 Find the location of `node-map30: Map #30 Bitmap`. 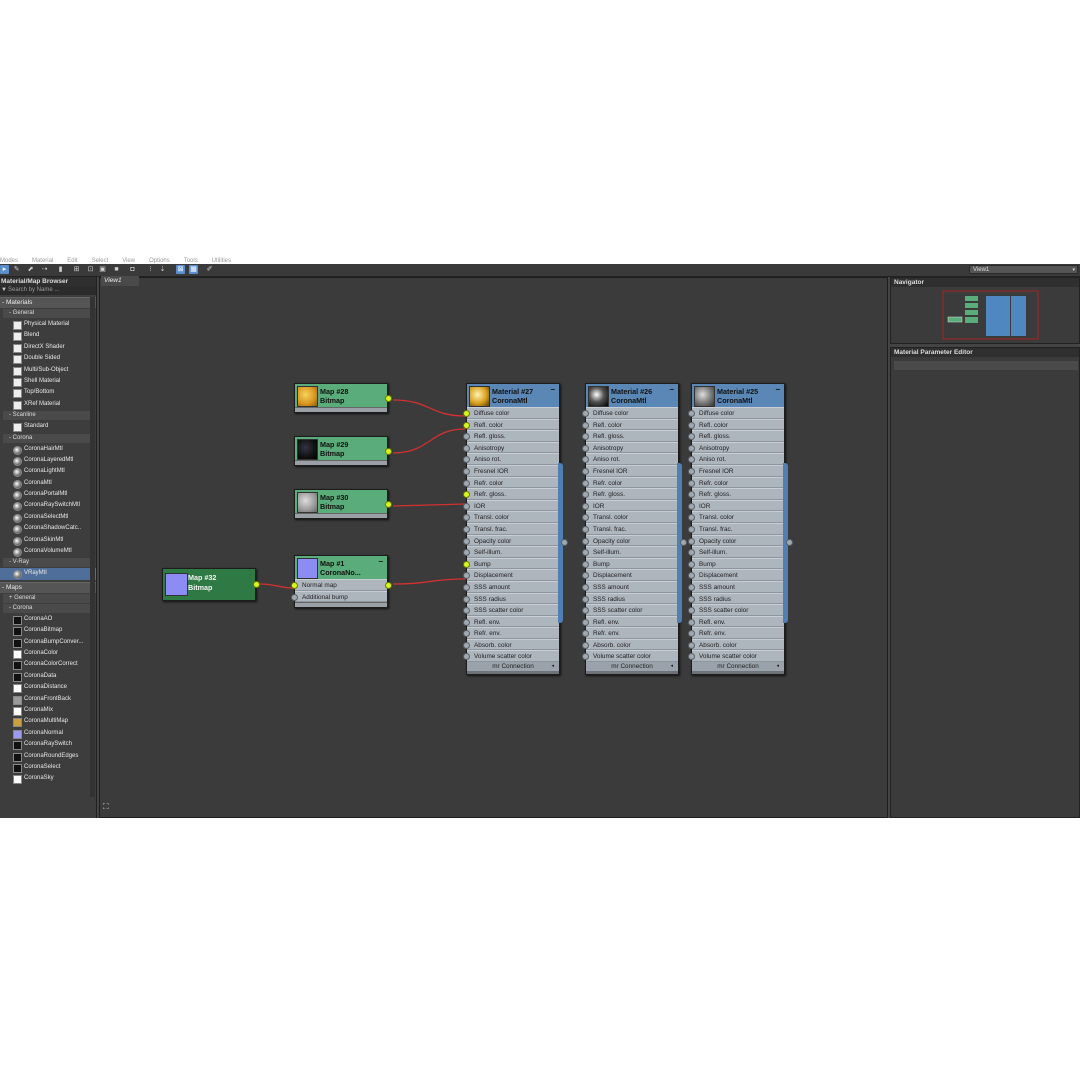

node-map30: Map #30 Bitmap is located at coordinates (343, 504).